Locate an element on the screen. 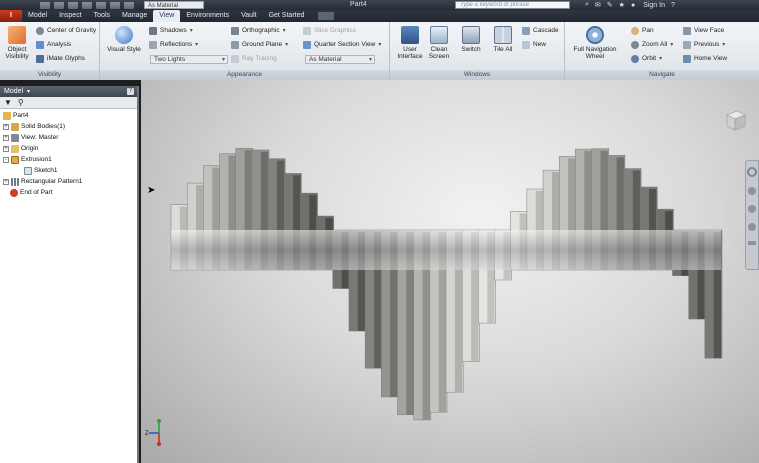  tree-node-part: Part4 is located at coordinates (16, 116).